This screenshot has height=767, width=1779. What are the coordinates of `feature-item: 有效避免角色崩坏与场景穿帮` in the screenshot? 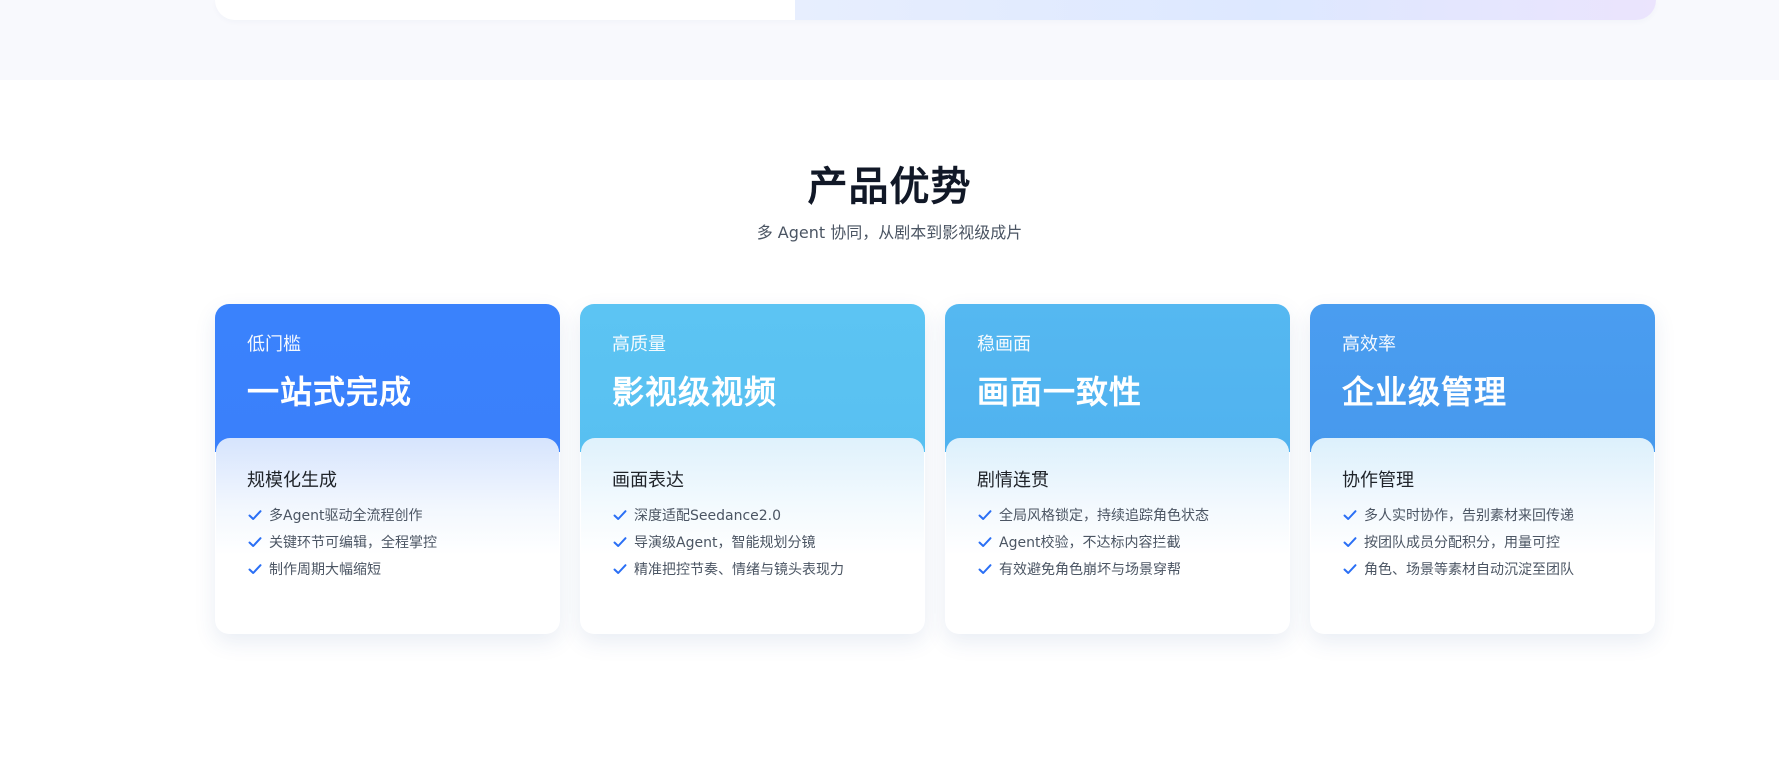 It's located at (1093, 568).